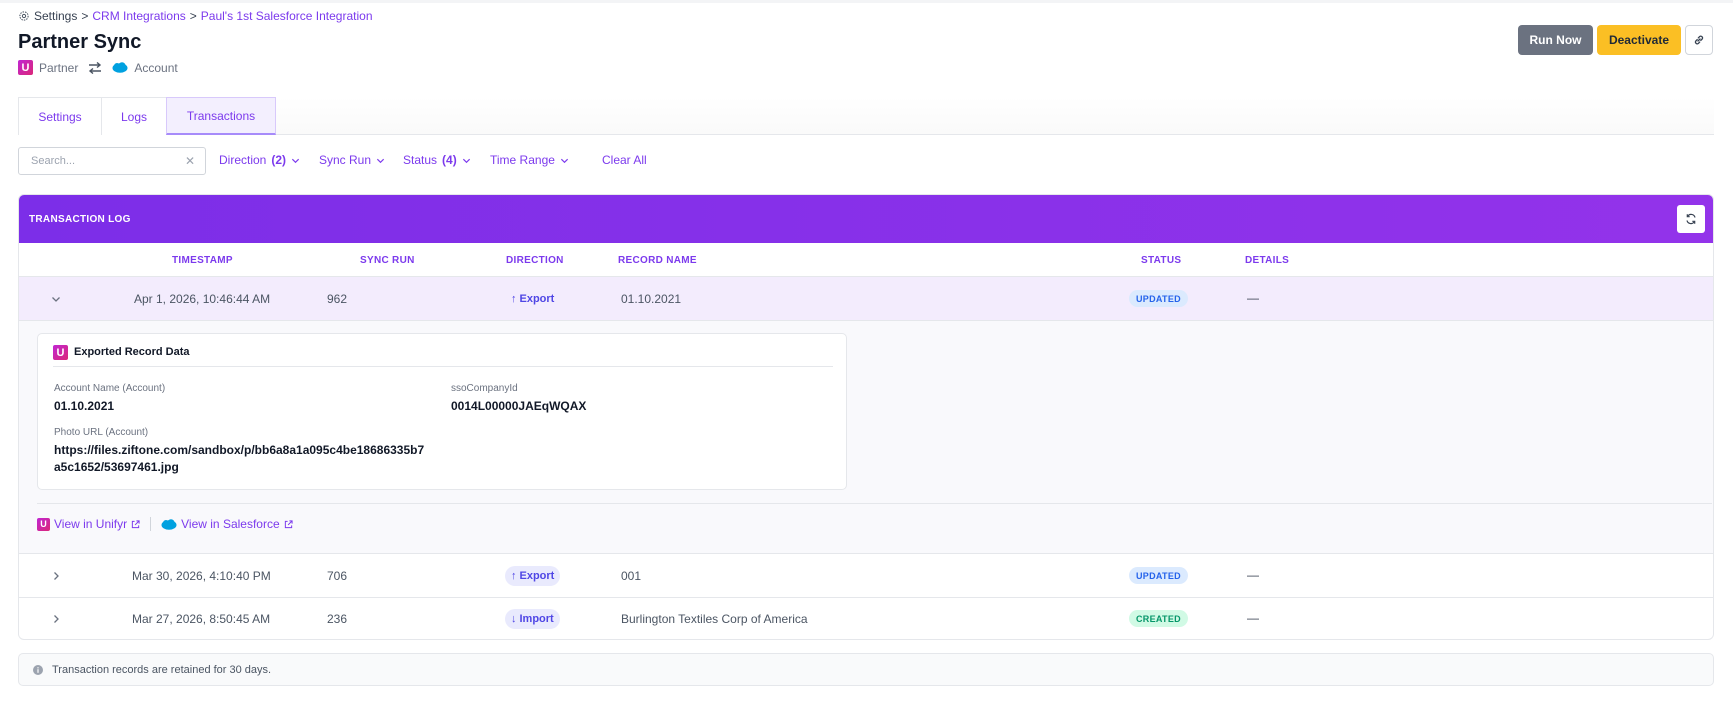  Describe the element at coordinates (110, 388) in the screenshot. I see `field-label: Account Name (Account)` at that location.